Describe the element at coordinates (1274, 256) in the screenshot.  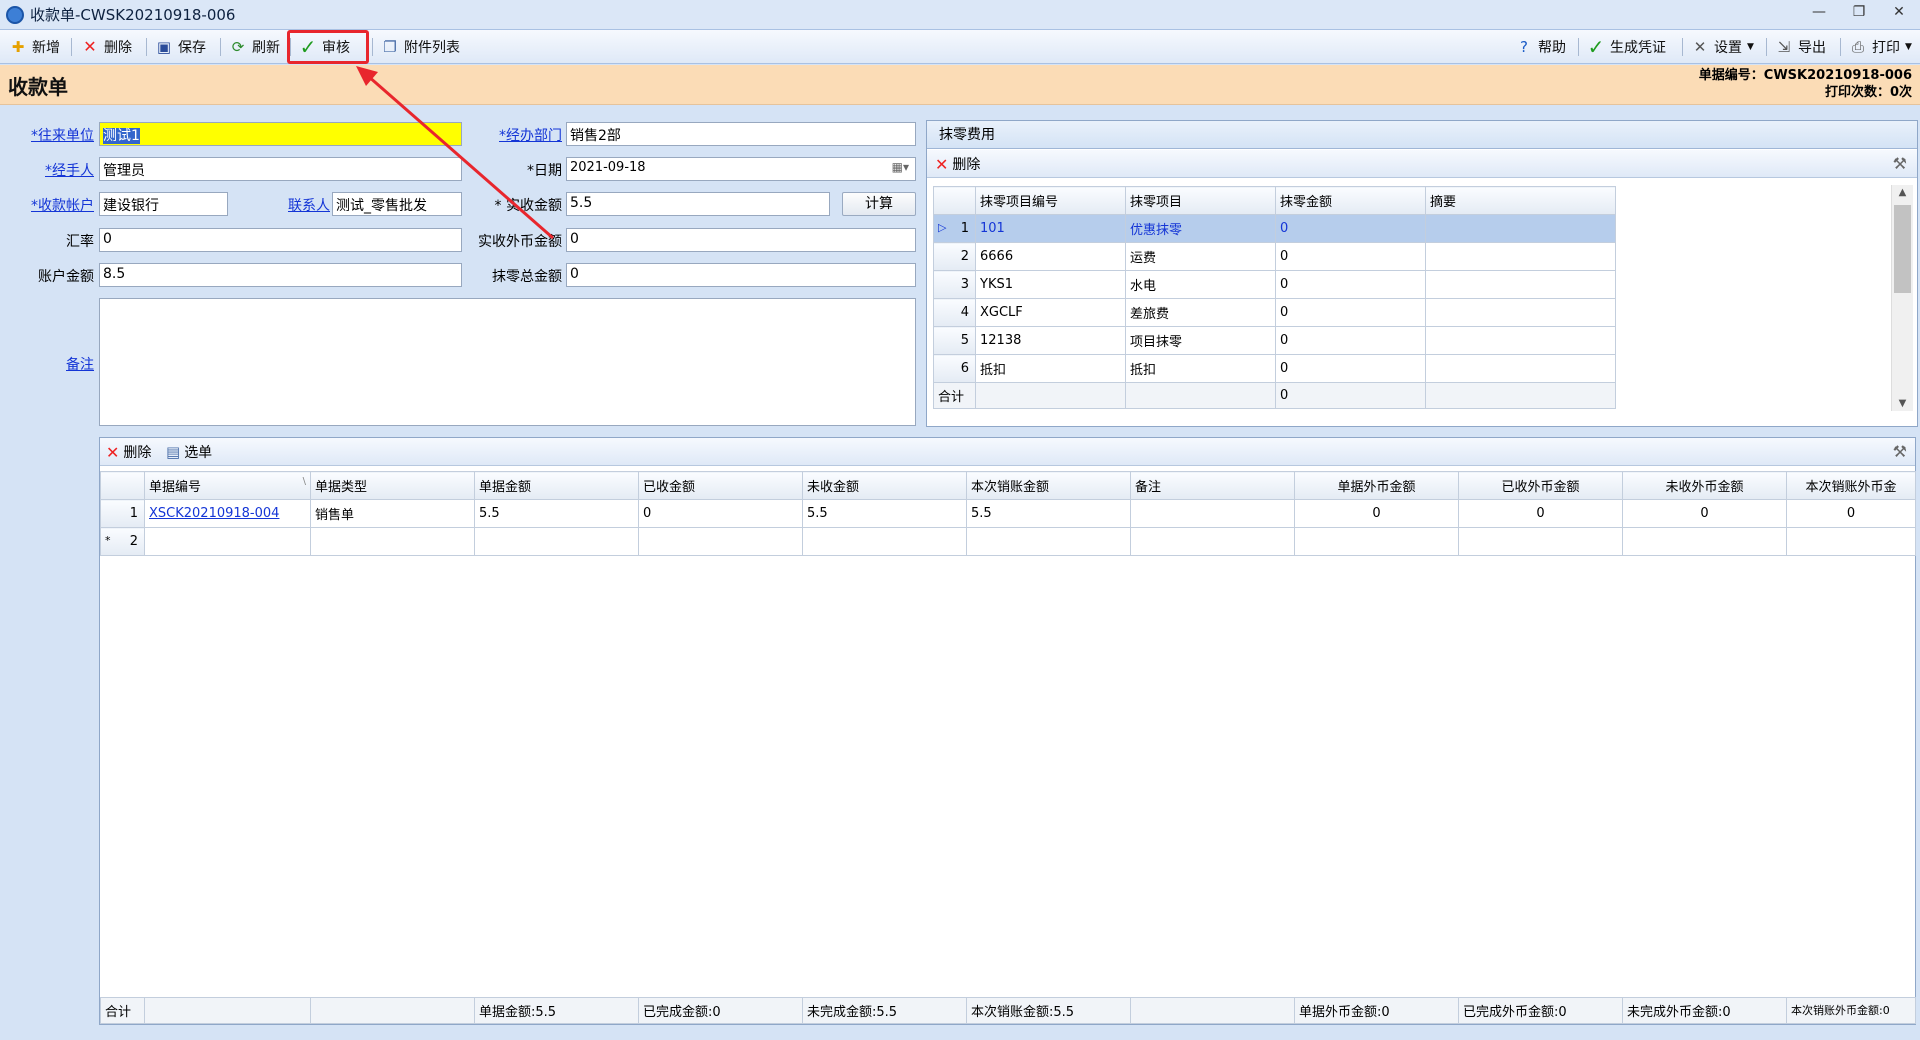
I see `table-row: 2 6666 运费 0` at that location.